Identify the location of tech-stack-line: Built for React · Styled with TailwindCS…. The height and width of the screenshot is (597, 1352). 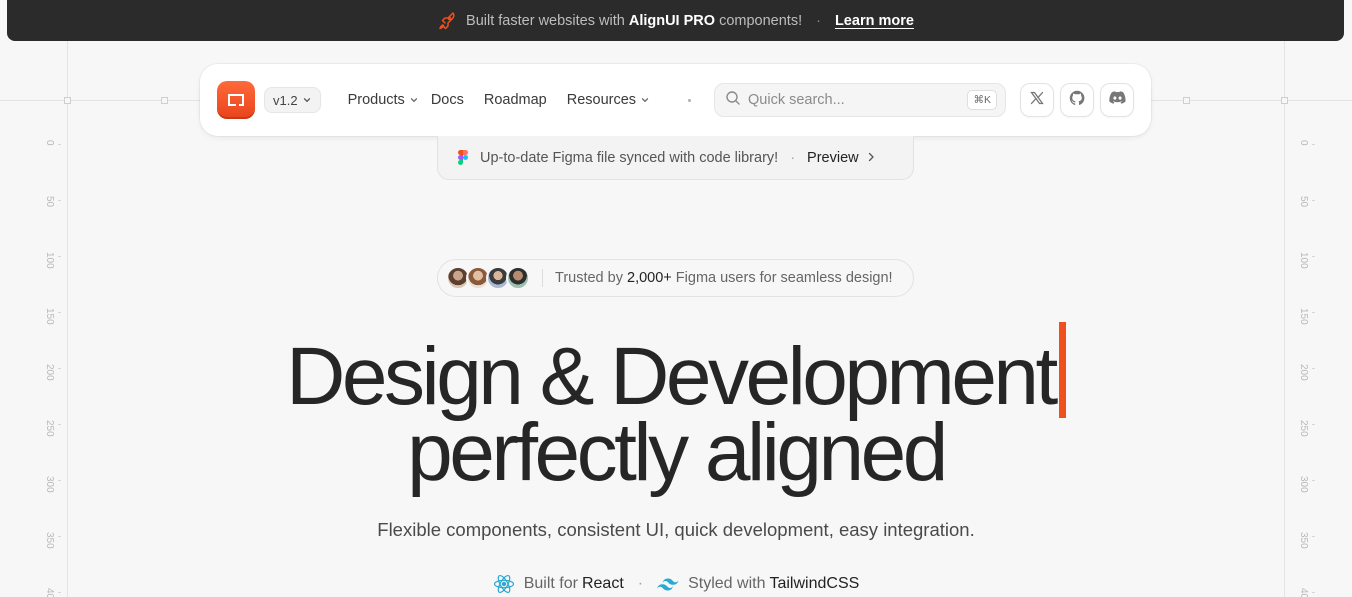
(676, 584).